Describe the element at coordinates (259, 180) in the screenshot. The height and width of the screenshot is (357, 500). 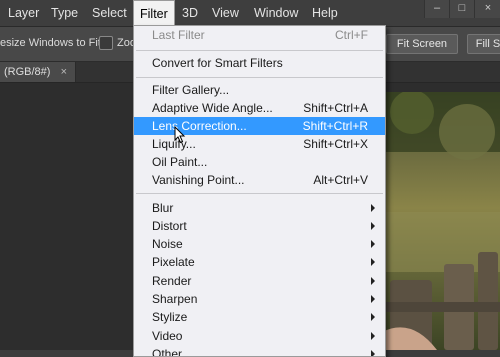
I see `menu-item-vanishing-point: Vanishing Point... Alt+Ctrl+V` at that location.